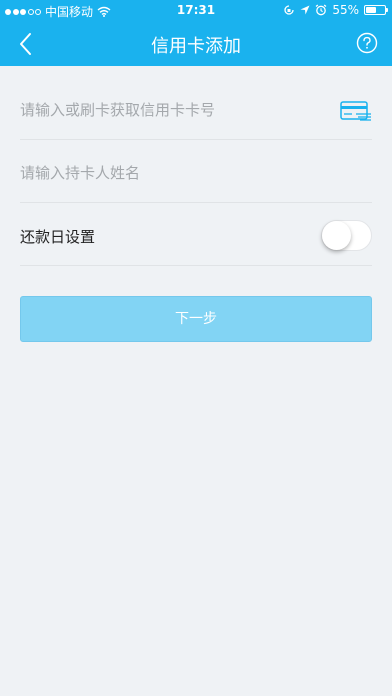 This screenshot has width=392, height=696. I want to click on card-number-row, so click(196, 110).